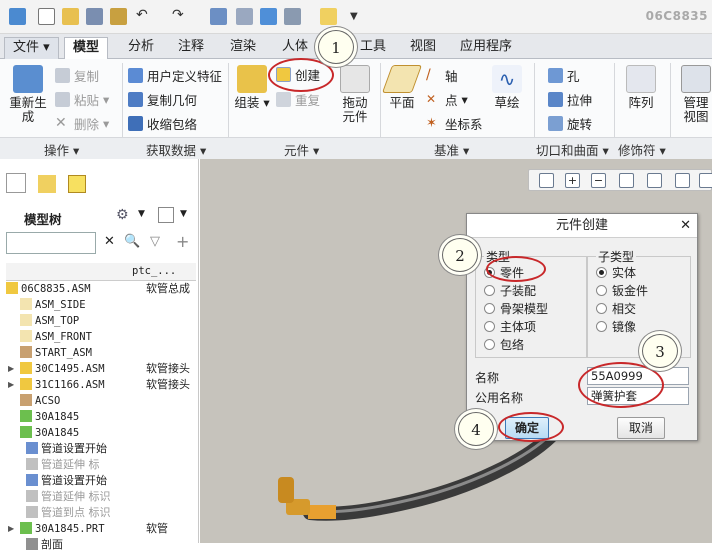 The image size is (712, 553). I want to click on regenerate-button: 重新生成, so click(28, 94).